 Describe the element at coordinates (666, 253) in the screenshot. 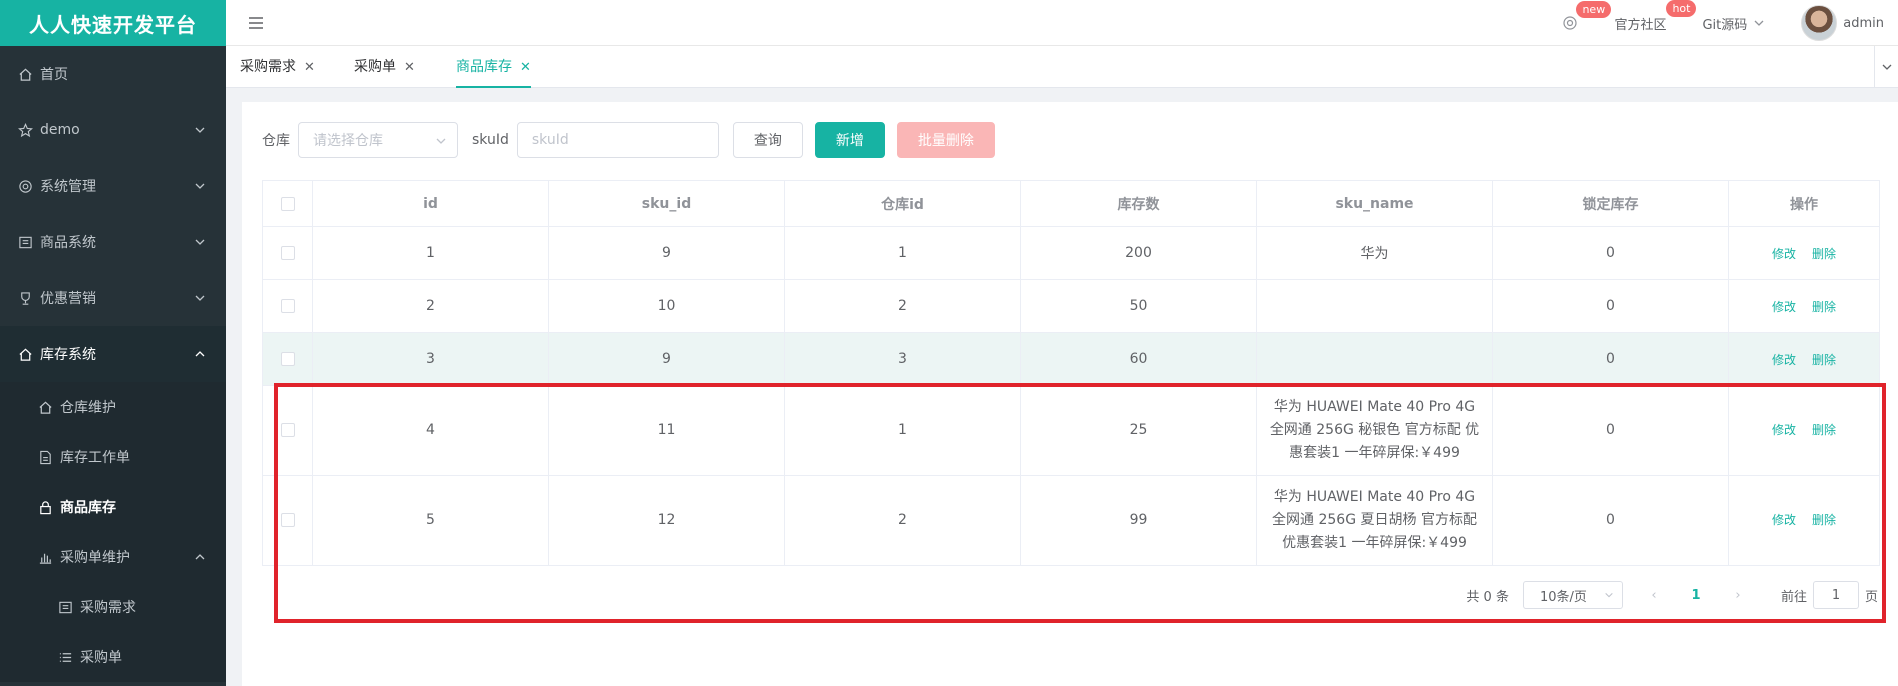

I see `cell-sku-id: 9` at that location.